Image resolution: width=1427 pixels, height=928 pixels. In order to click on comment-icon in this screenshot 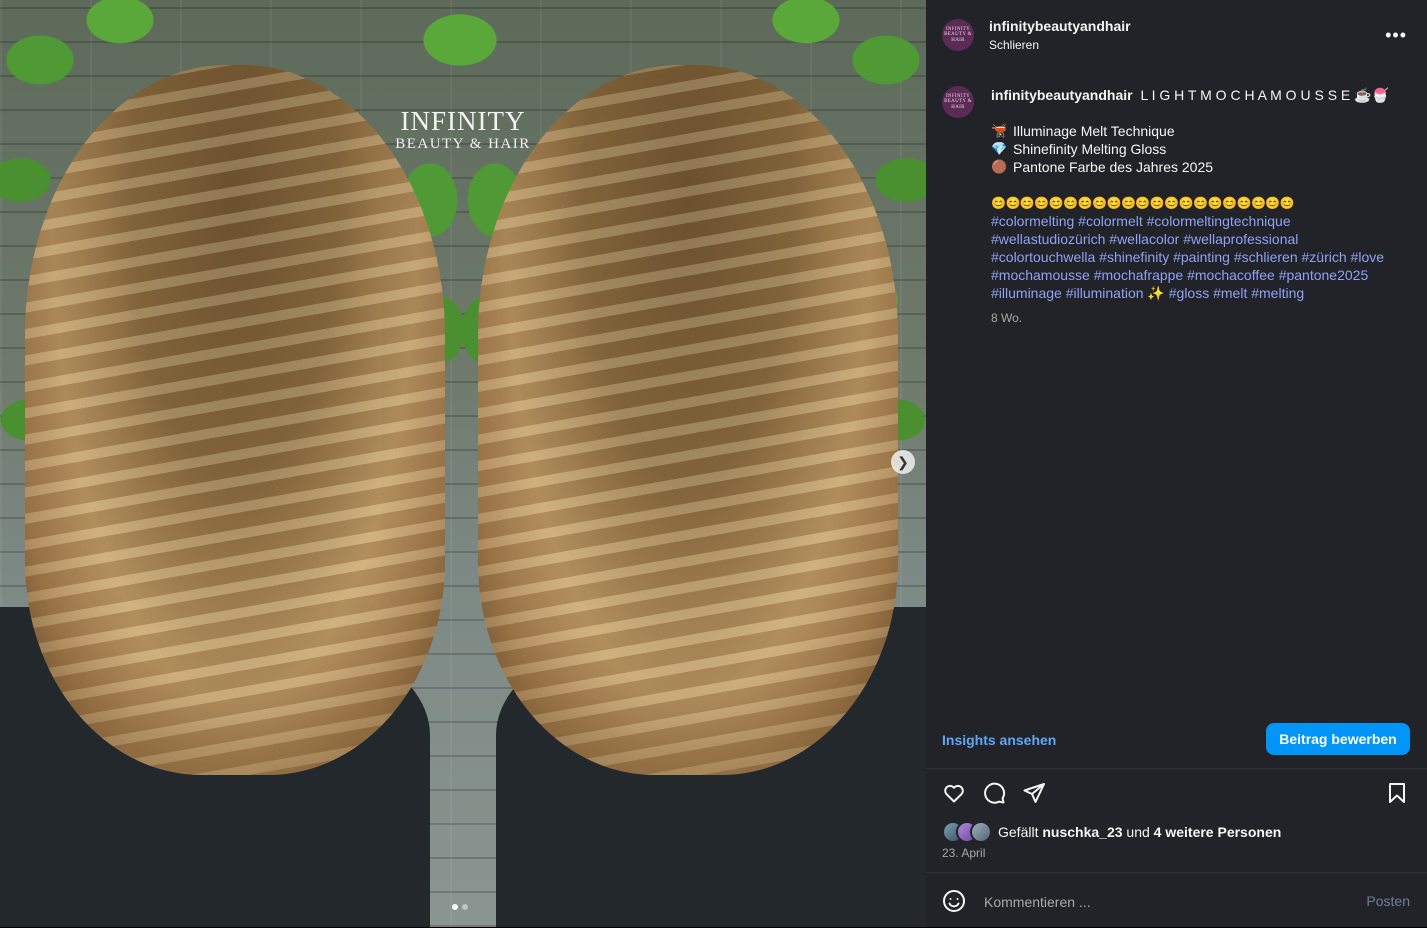, I will do `click(995, 794)`.